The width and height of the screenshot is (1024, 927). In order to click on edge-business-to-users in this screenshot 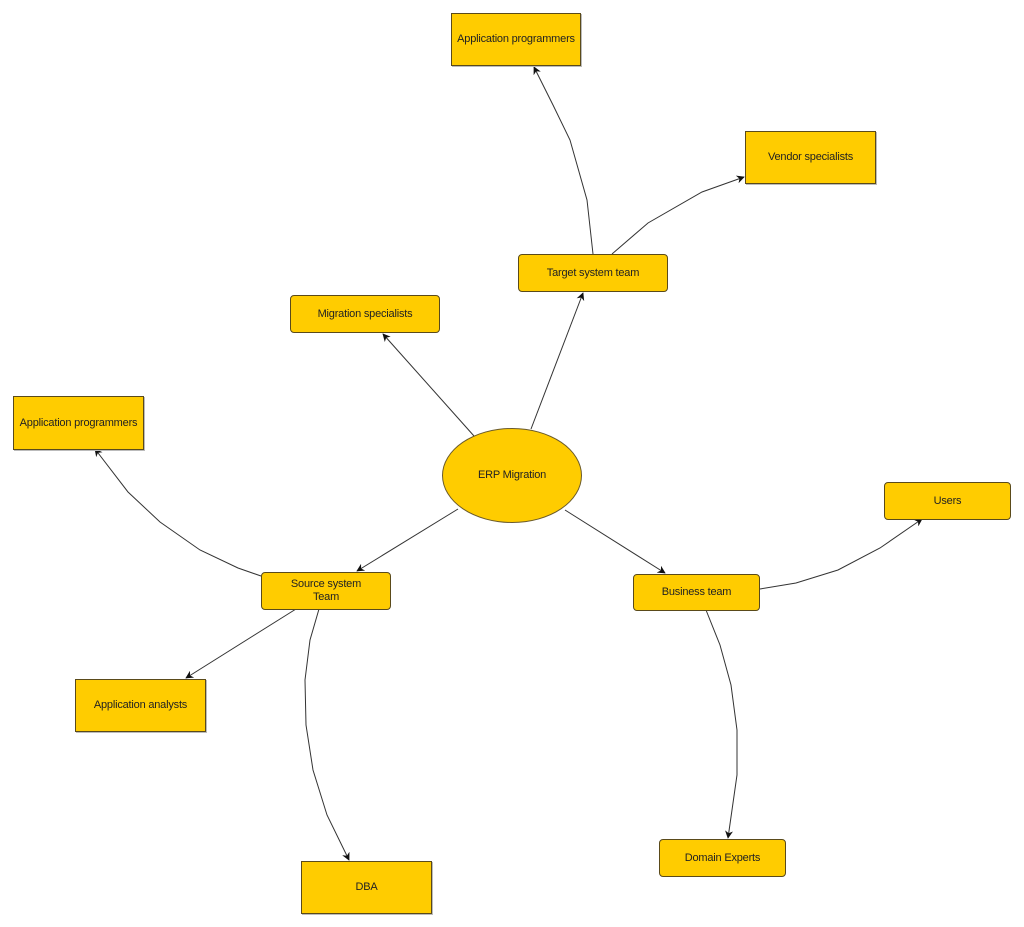, I will do `click(841, 554)`.